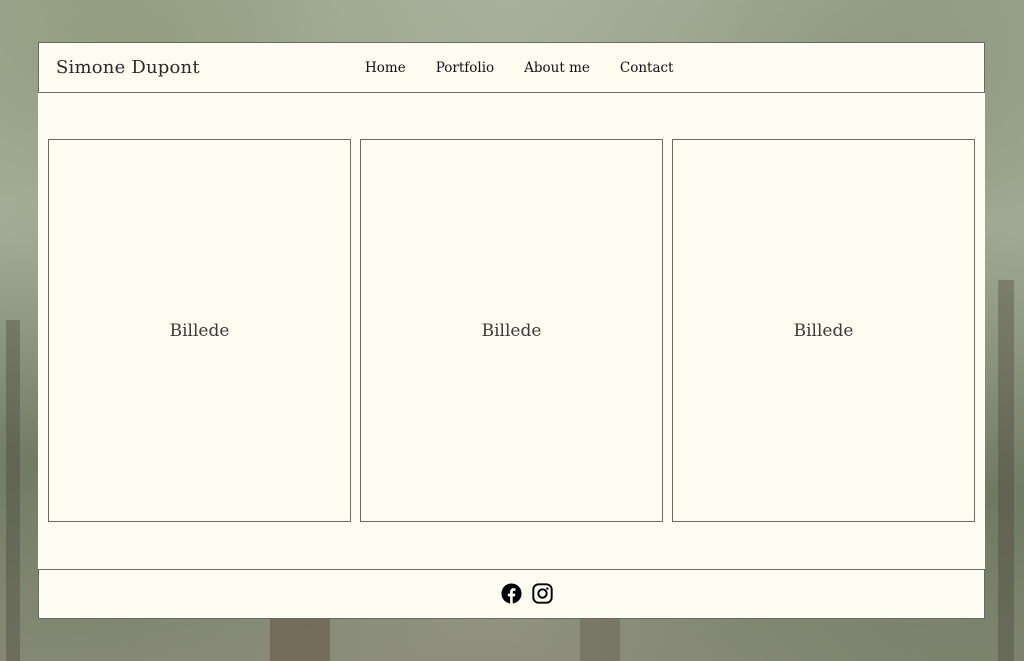 Image resolution: width=1024 pixels, height=661 pixels. Describe the element at coordinates (128, 67) in the screenshot. I see `site-title: Simone Dupont` at that location.